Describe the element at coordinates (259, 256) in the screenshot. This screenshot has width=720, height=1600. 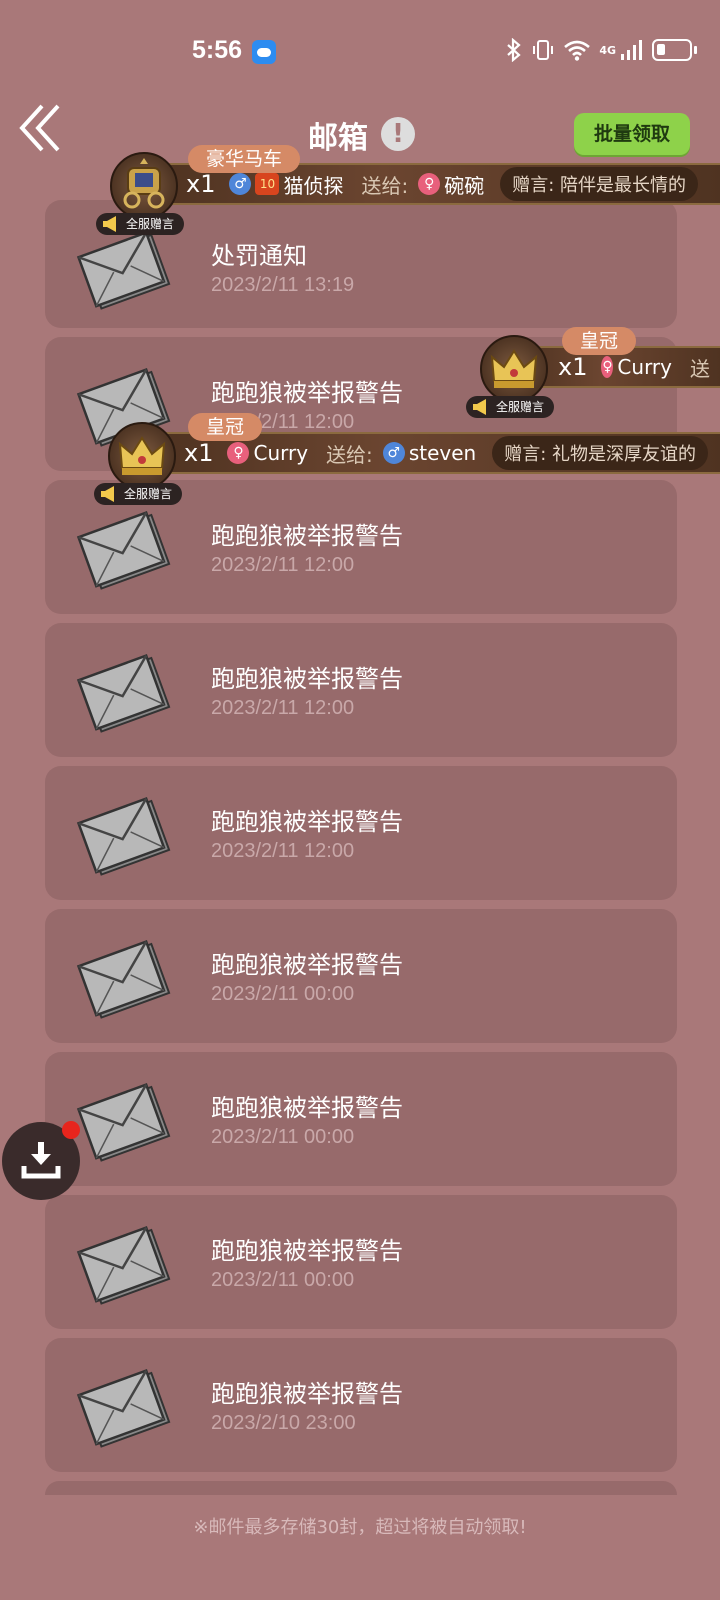
I see `mail-title: 处罚通知` at that location.